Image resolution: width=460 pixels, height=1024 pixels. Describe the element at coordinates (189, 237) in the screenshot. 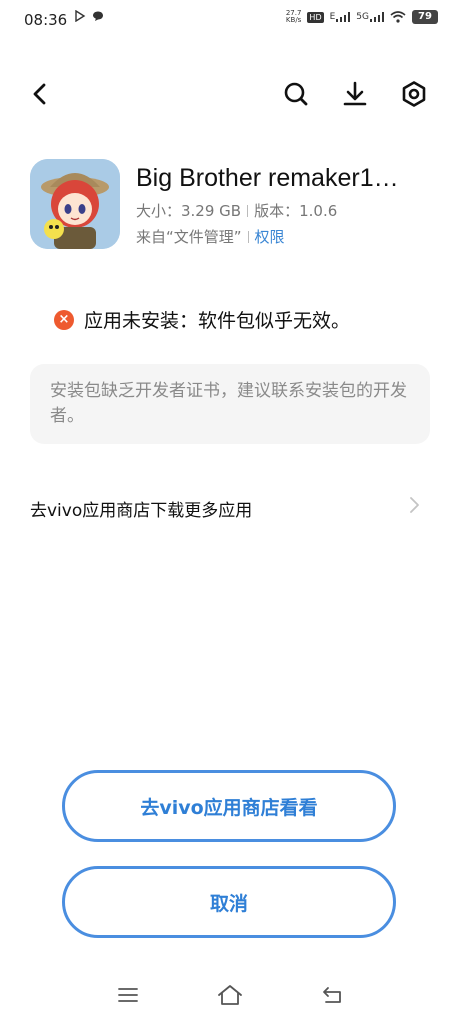

I see `app-source: 来自“文件管理”` at that location.